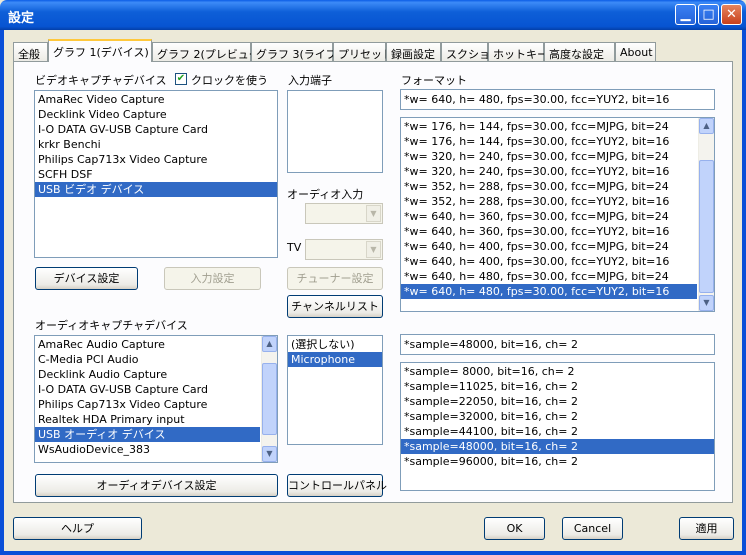 The width and height of the screenshot is (746, 555). I want to click on channel-list-button: チャンネルリスト, so click(335, 306).